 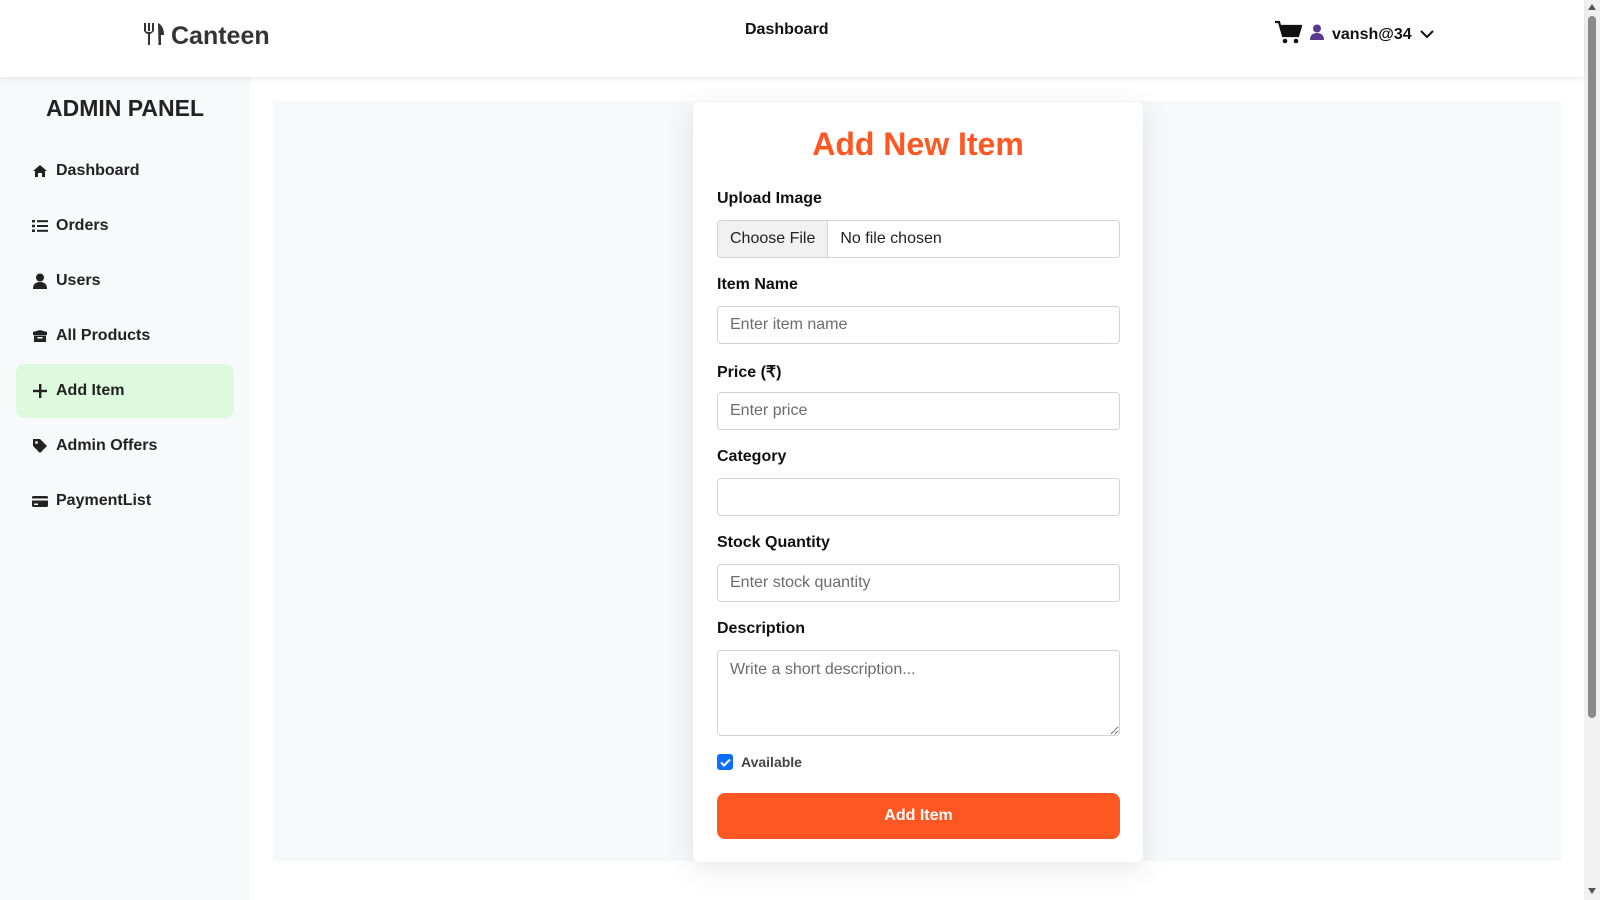 I want to click on form-title: Add New Item, so click(x=918, y=144).